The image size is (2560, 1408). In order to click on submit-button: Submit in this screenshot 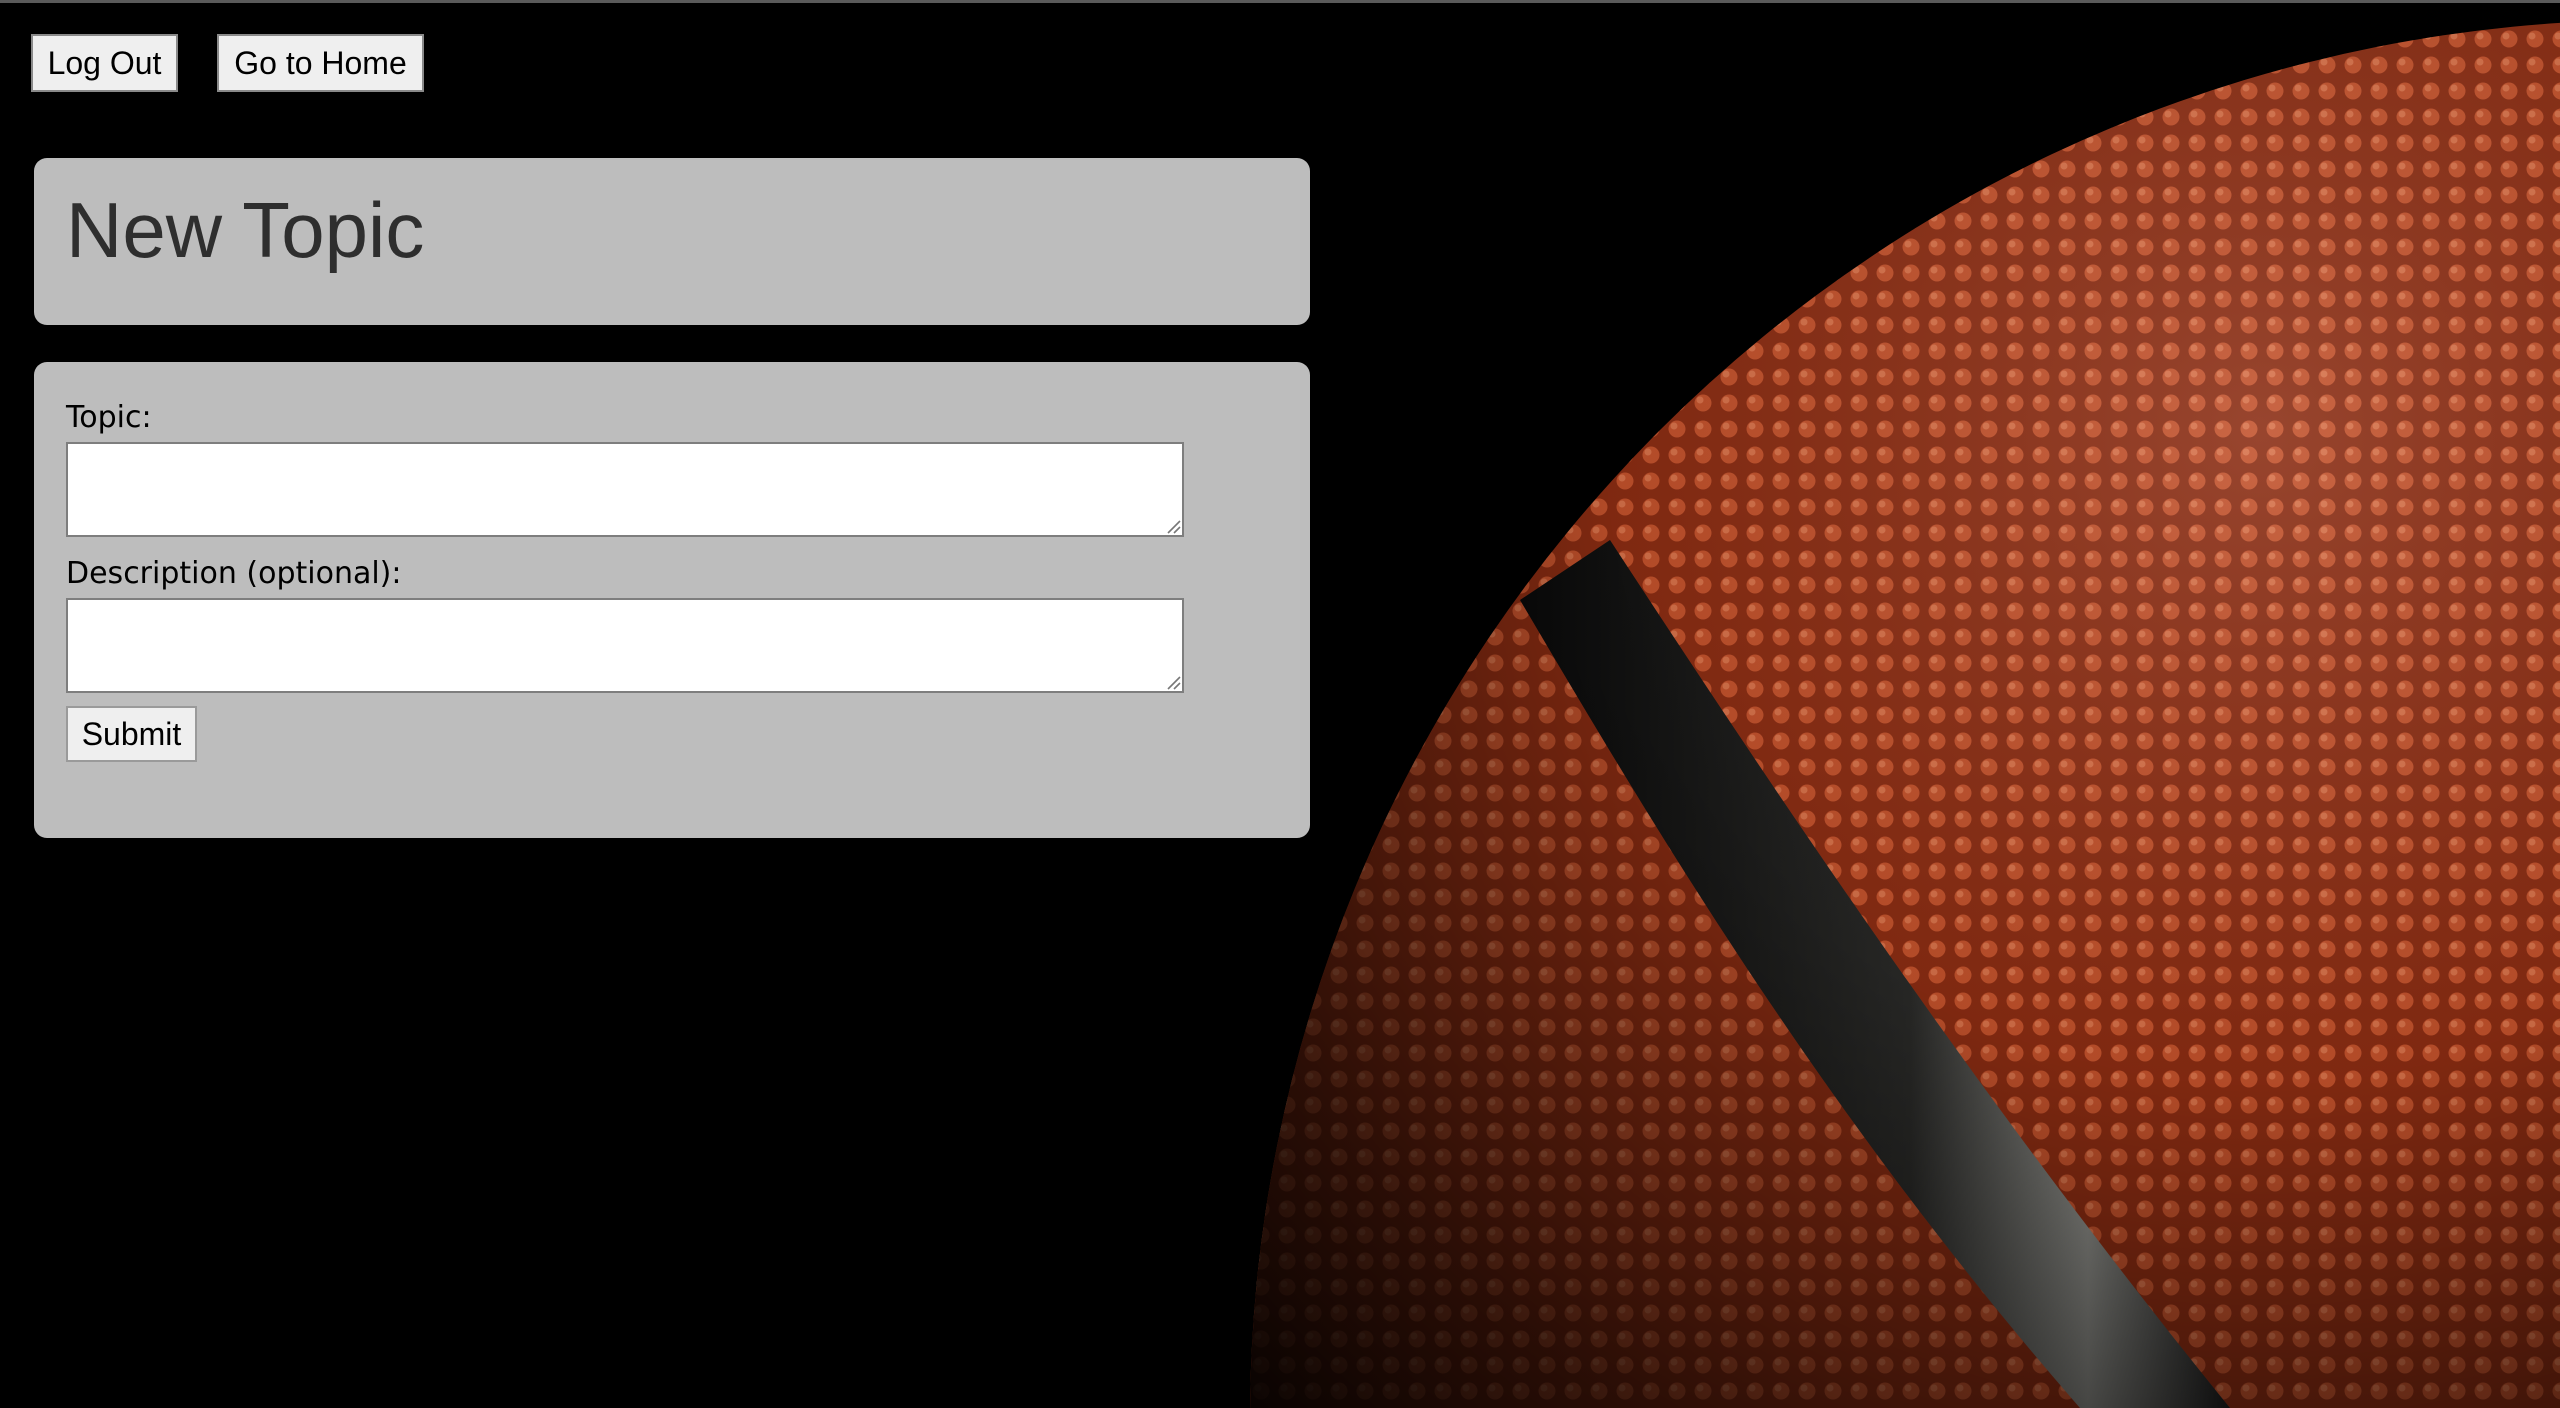, I will do `click(131, 734)`.